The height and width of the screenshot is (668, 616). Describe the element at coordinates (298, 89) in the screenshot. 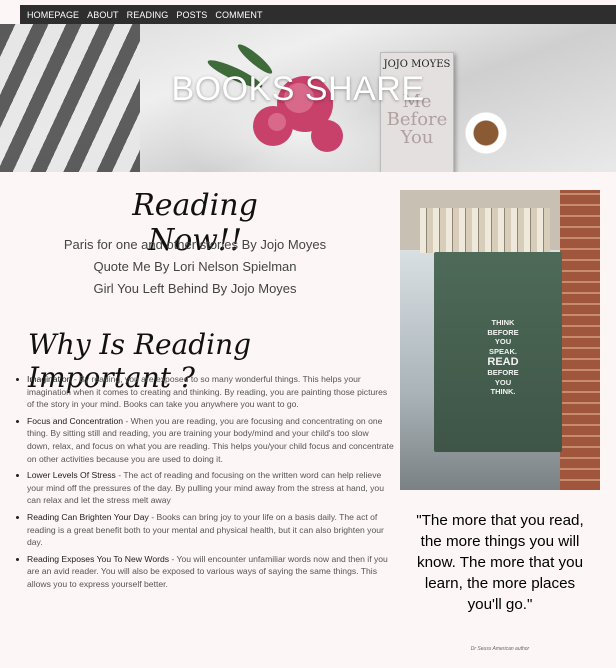

I see `site-title: BOOKS SHARE` at that location.